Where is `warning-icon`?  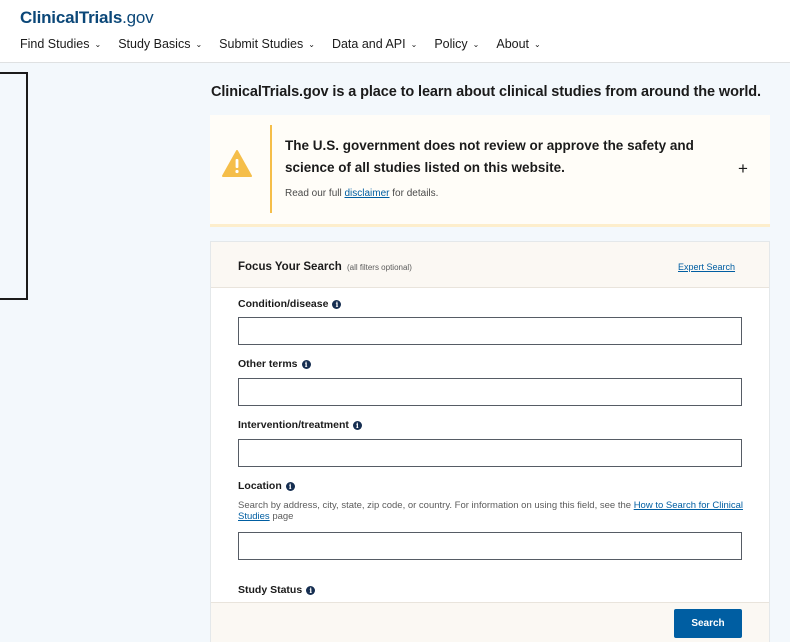 warning-icon is located at coordinates (237, 163).